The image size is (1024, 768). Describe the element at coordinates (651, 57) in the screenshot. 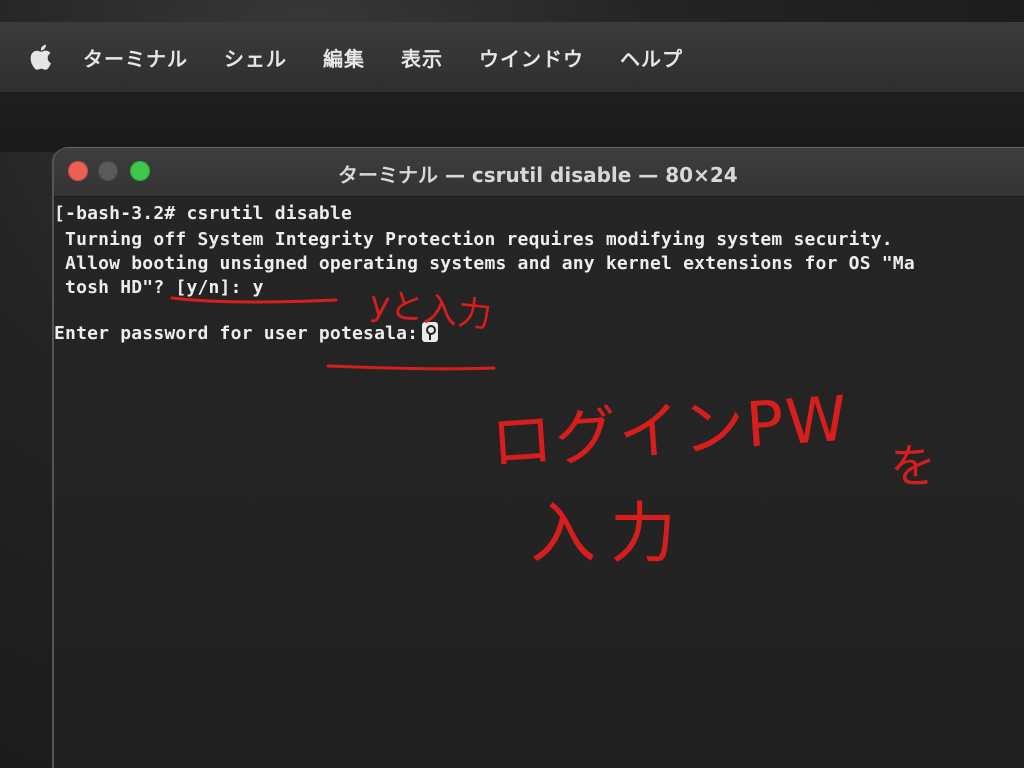

I see `menu-help: ヘルプ` at that location.